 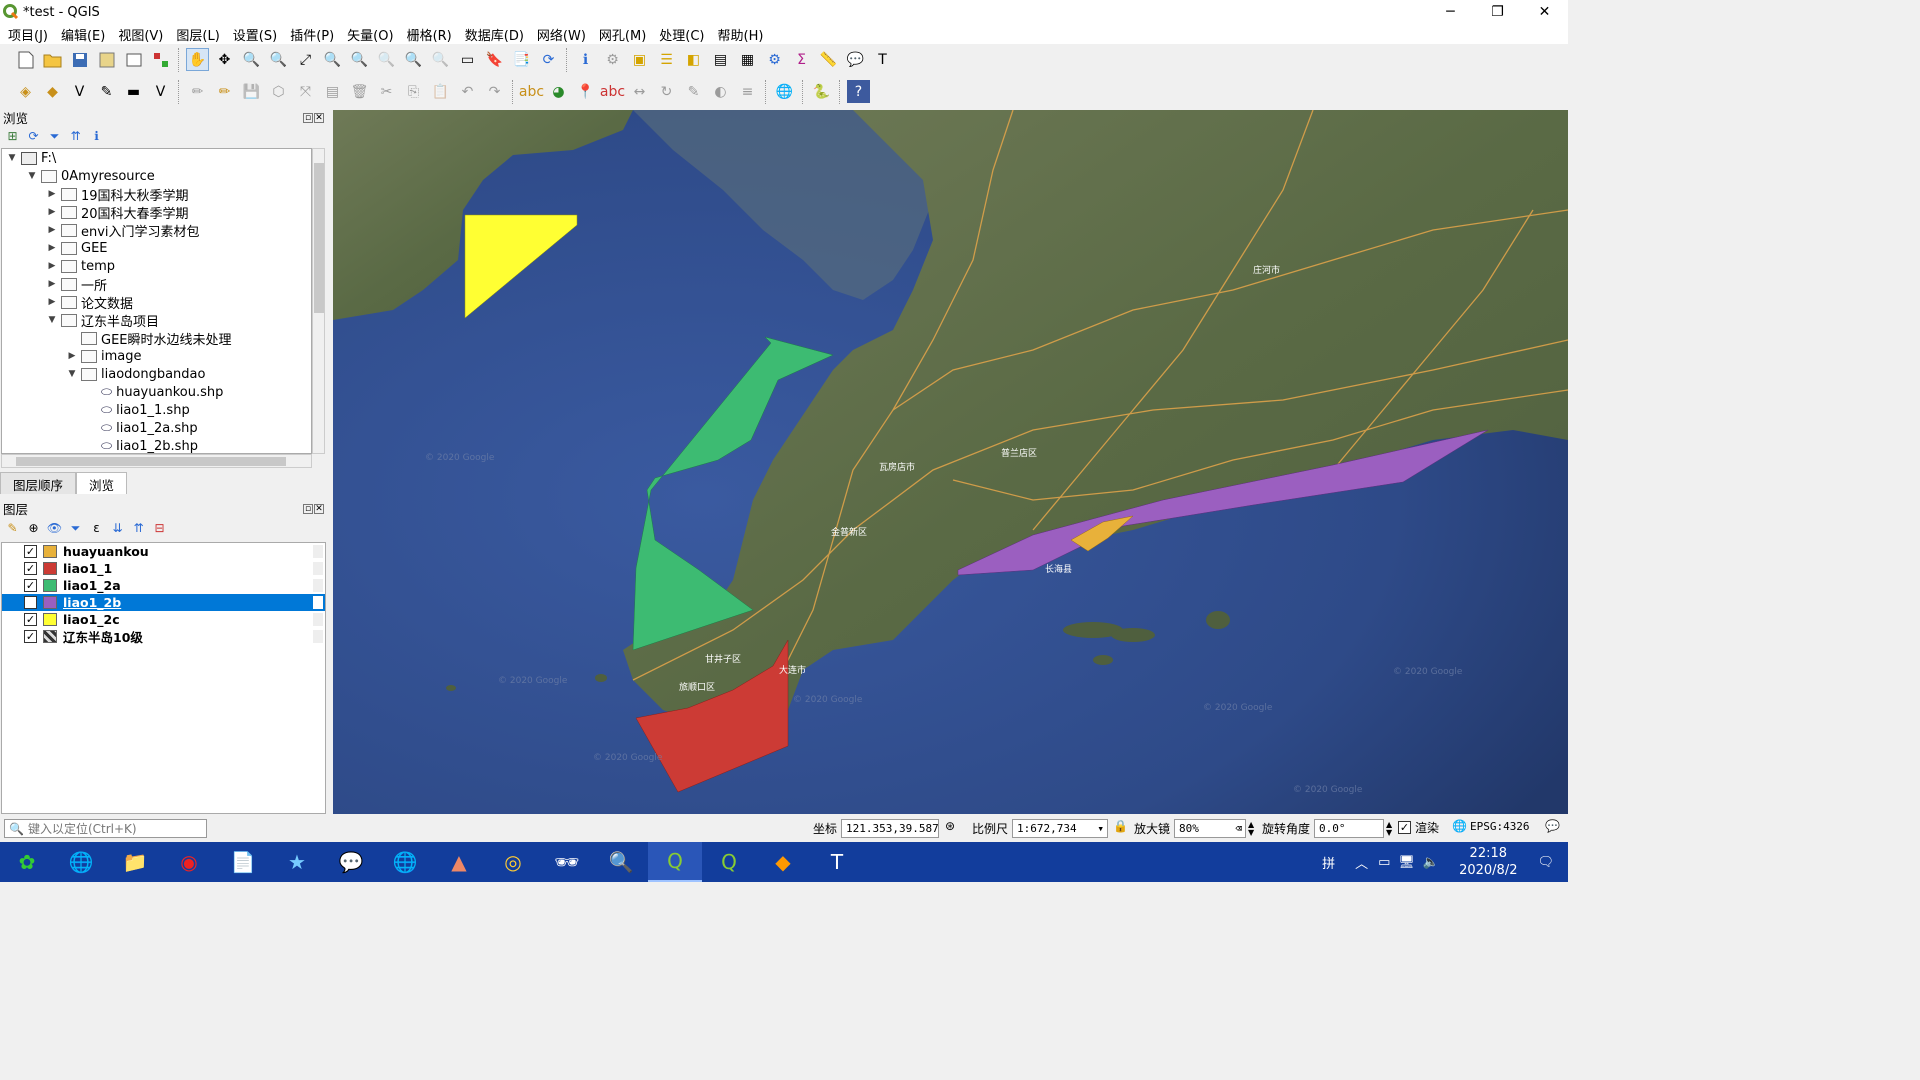 I want to click on attribute-table-icon: ☰, so click(x=666, y=59).